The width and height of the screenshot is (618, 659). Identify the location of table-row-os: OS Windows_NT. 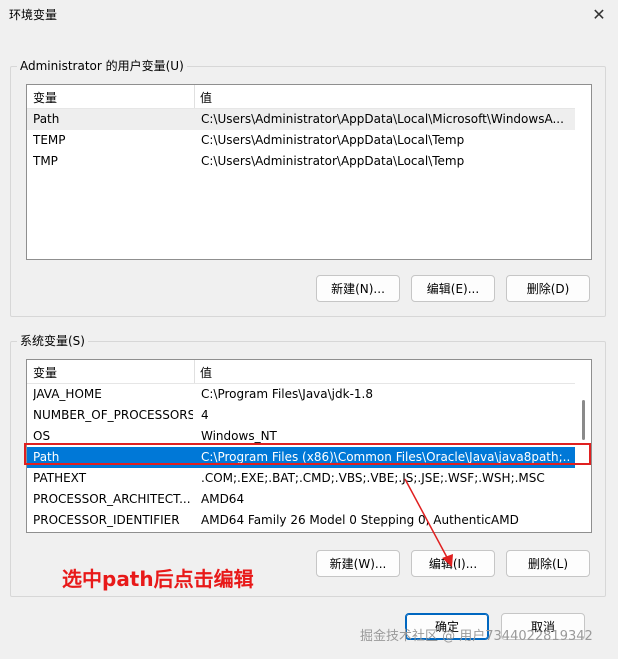
(301, 436).